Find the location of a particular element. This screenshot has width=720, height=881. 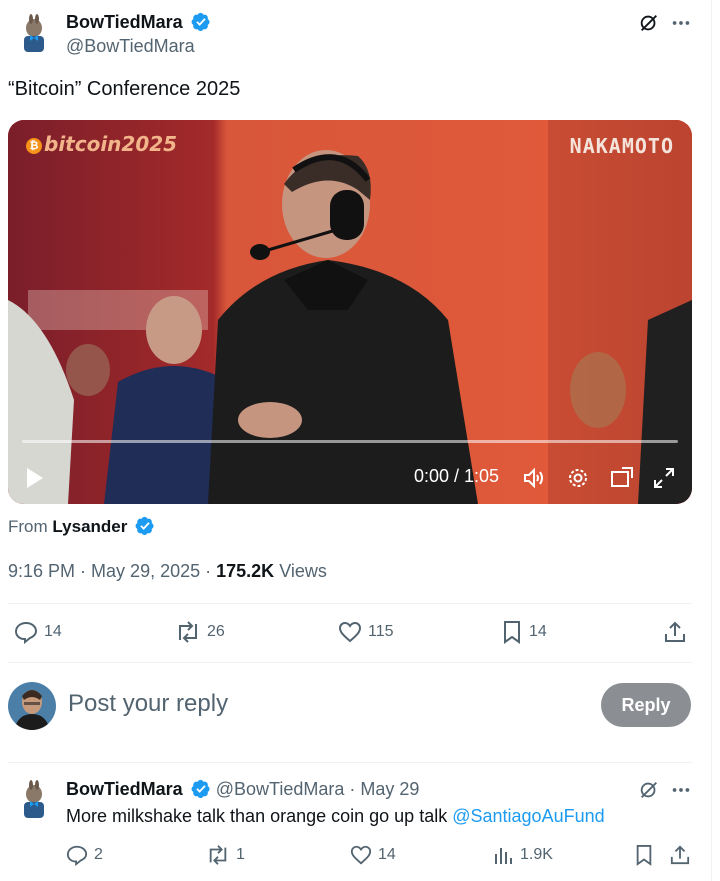

reply-share-action is located at coordinates (680, 855).